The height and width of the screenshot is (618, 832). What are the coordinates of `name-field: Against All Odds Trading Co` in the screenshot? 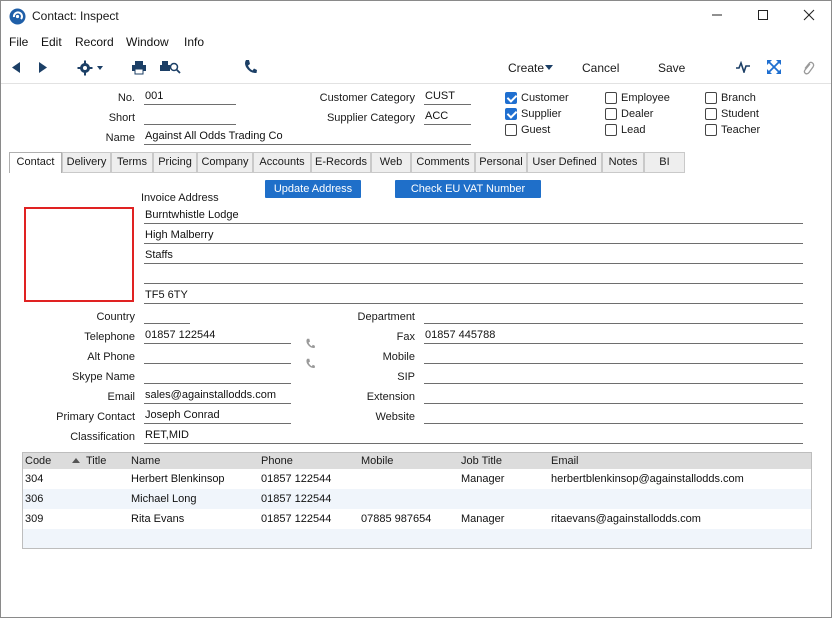 It's located at (307, 137).